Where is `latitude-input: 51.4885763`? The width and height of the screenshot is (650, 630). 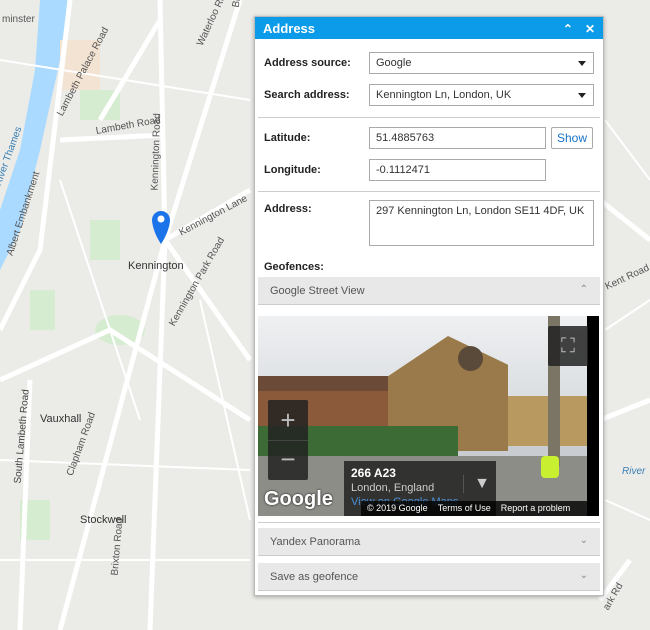 latitude-input: 51.4885763 is located at coordinates (457, 138).